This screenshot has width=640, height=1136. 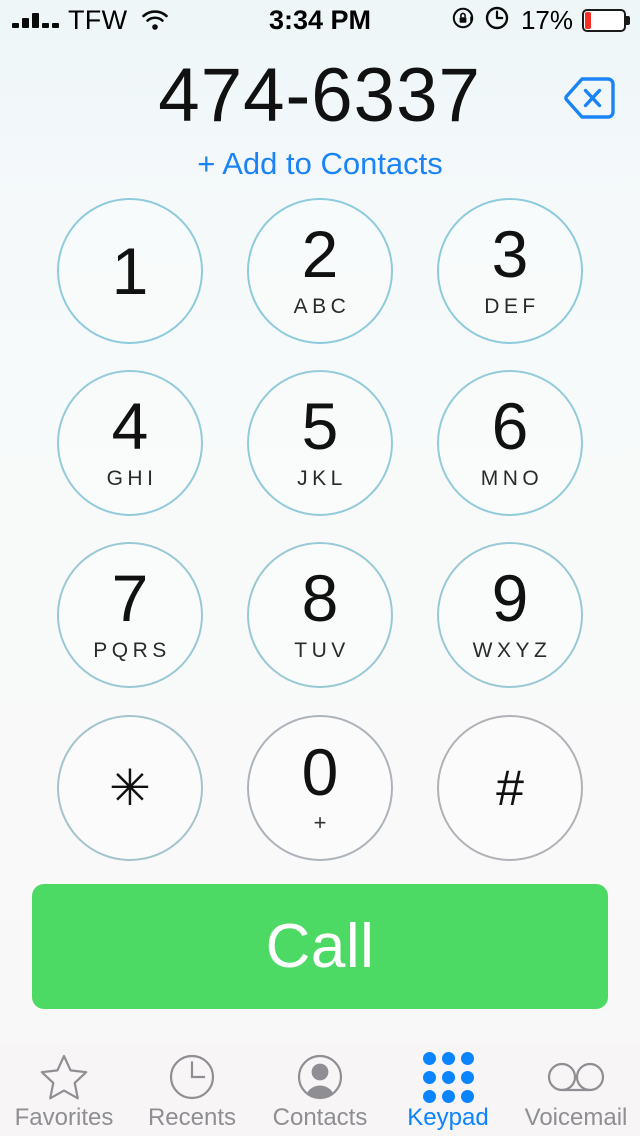 I want to click on keypad-key-3: 3 DEF, so click(x=510, y=271).